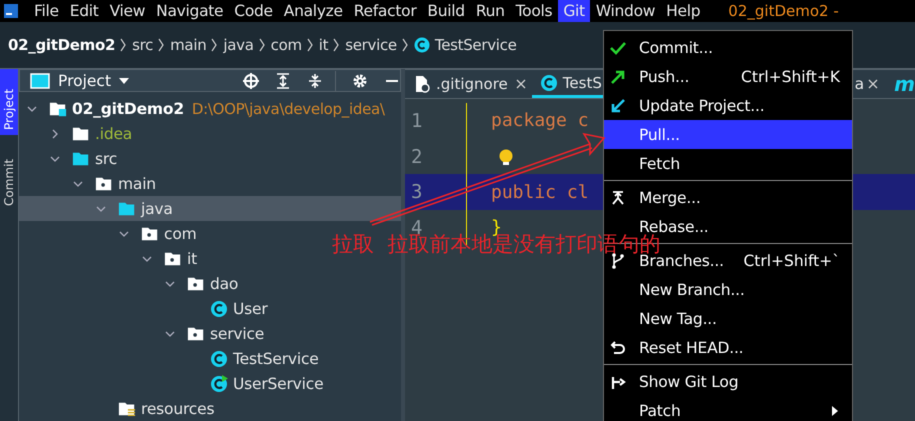 This screenshot has height=421, width=915. Describe the element at coordinates (625, 11) in the screenshot. I see `menu-item: Window` at that location.